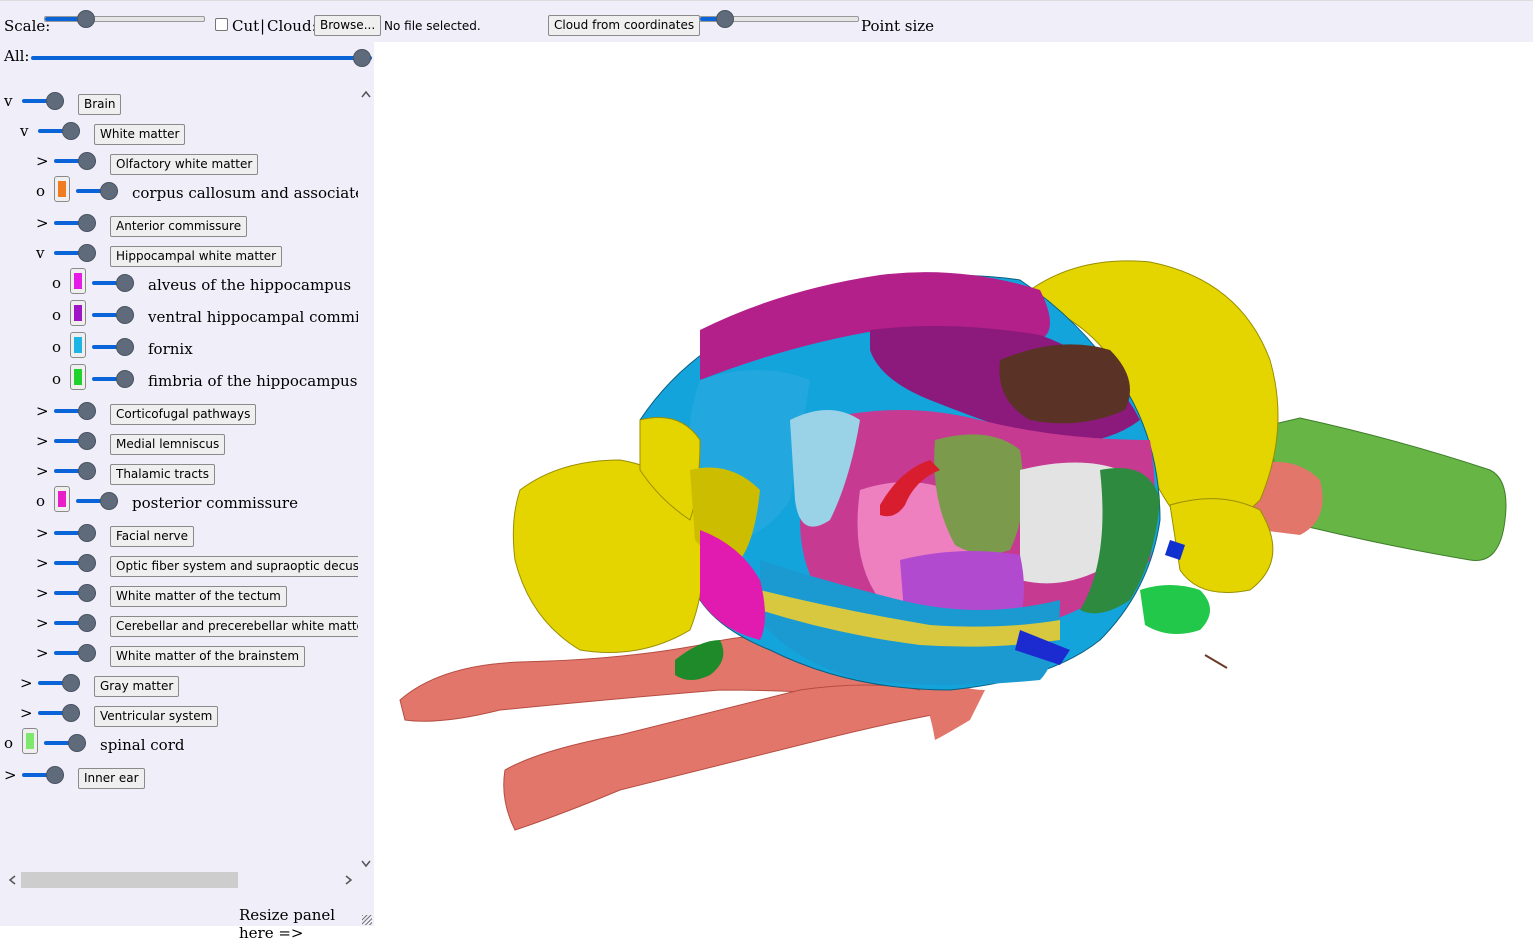 Image resolution: width=1533 pixels, height=942 pixels. I want to click on scale-slider-thumb, so click(86, 19).